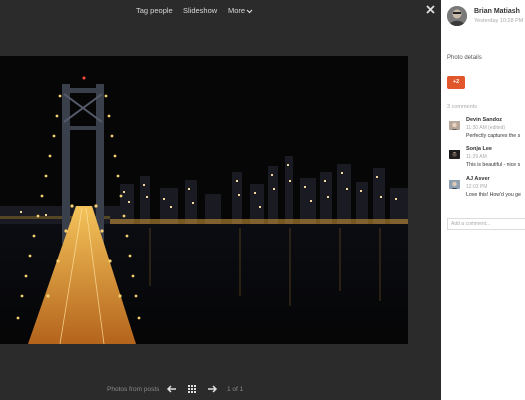  What do you see at coordinates (237, 10) in the screenshot?
I see `more-label: More` at bounding box center [237, 10].